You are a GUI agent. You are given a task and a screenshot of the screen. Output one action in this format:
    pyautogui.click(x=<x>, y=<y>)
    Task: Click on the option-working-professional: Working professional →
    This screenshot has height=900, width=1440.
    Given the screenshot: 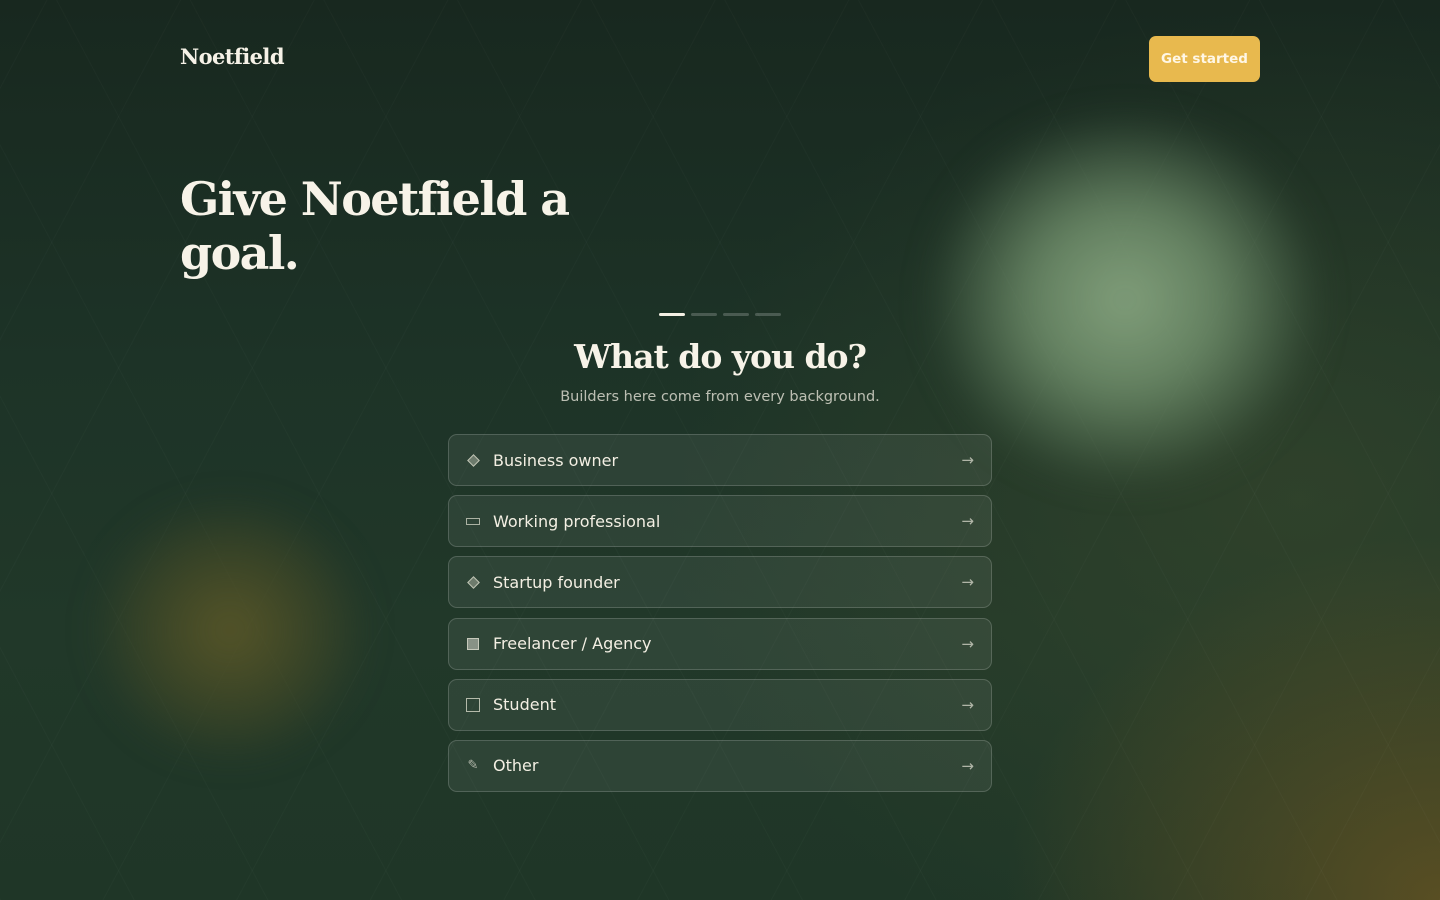 What is the action you would take?
    pyautogui.click(x=720, y=521)
    